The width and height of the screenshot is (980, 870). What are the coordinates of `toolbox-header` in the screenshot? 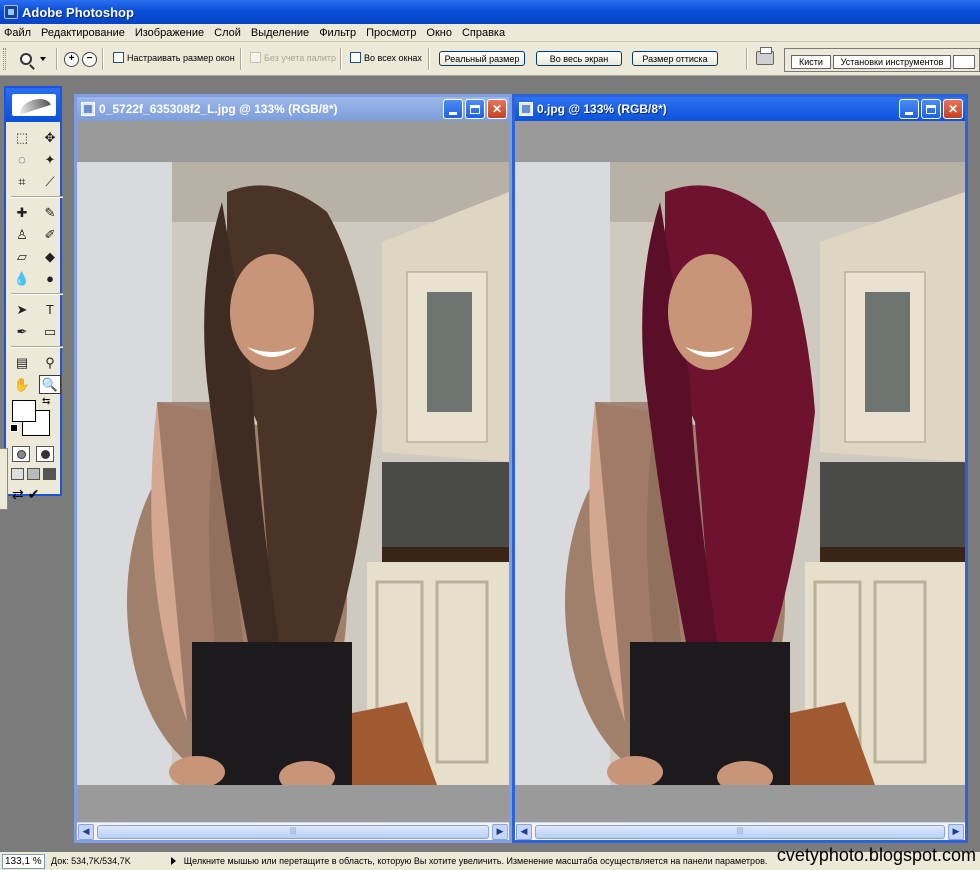 It's located at (33, 105).